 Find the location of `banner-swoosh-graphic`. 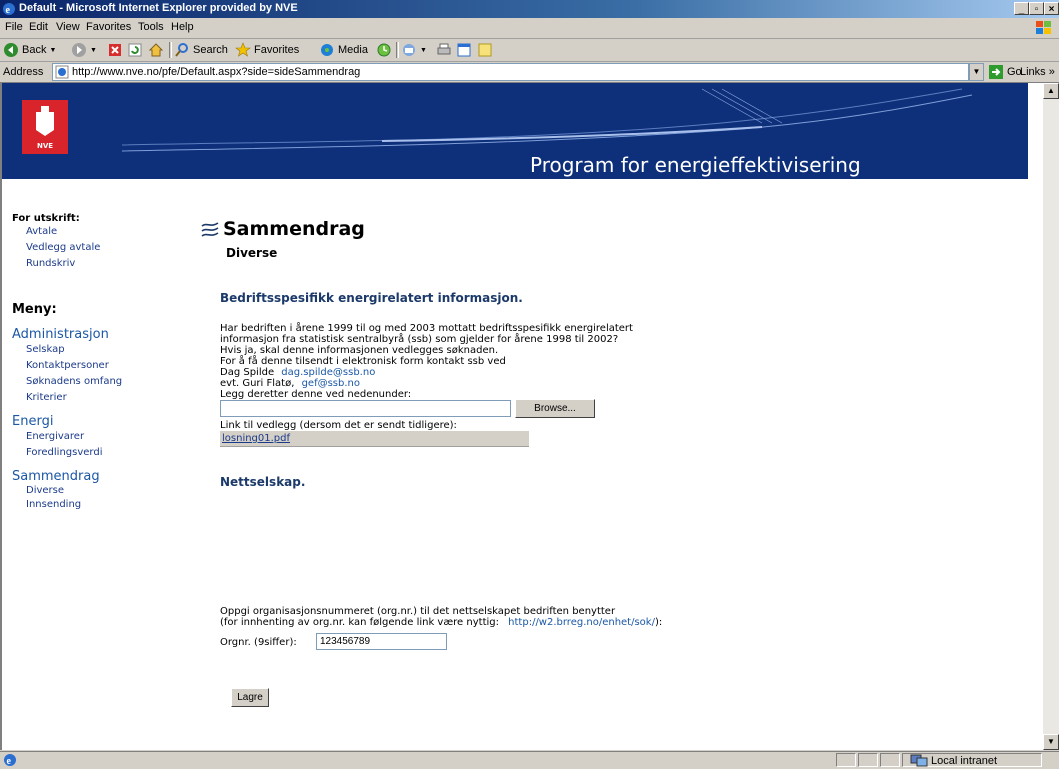

banner-swoosh-graphic is located at coordinates (547, 120).